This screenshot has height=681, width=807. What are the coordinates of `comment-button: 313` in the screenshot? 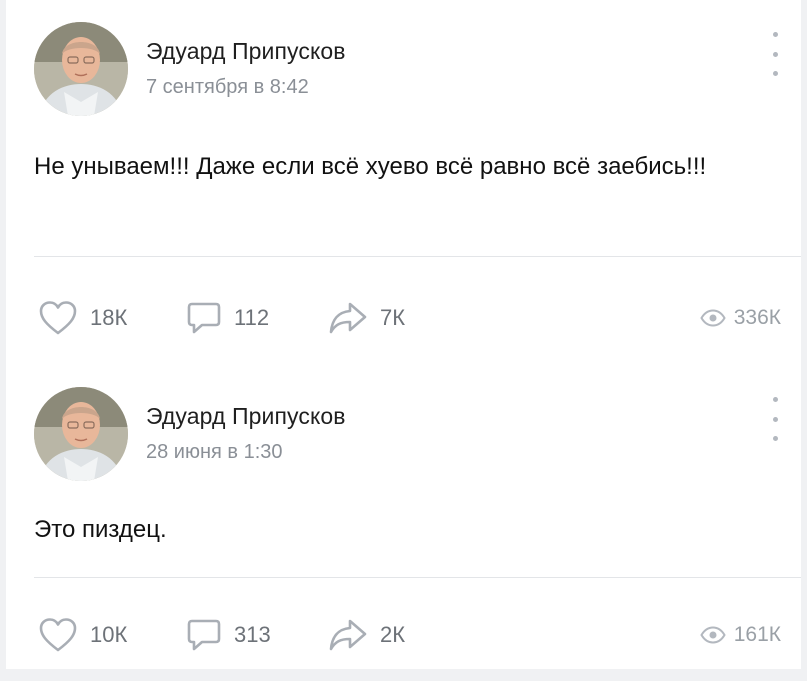 It's located at (228, 635).